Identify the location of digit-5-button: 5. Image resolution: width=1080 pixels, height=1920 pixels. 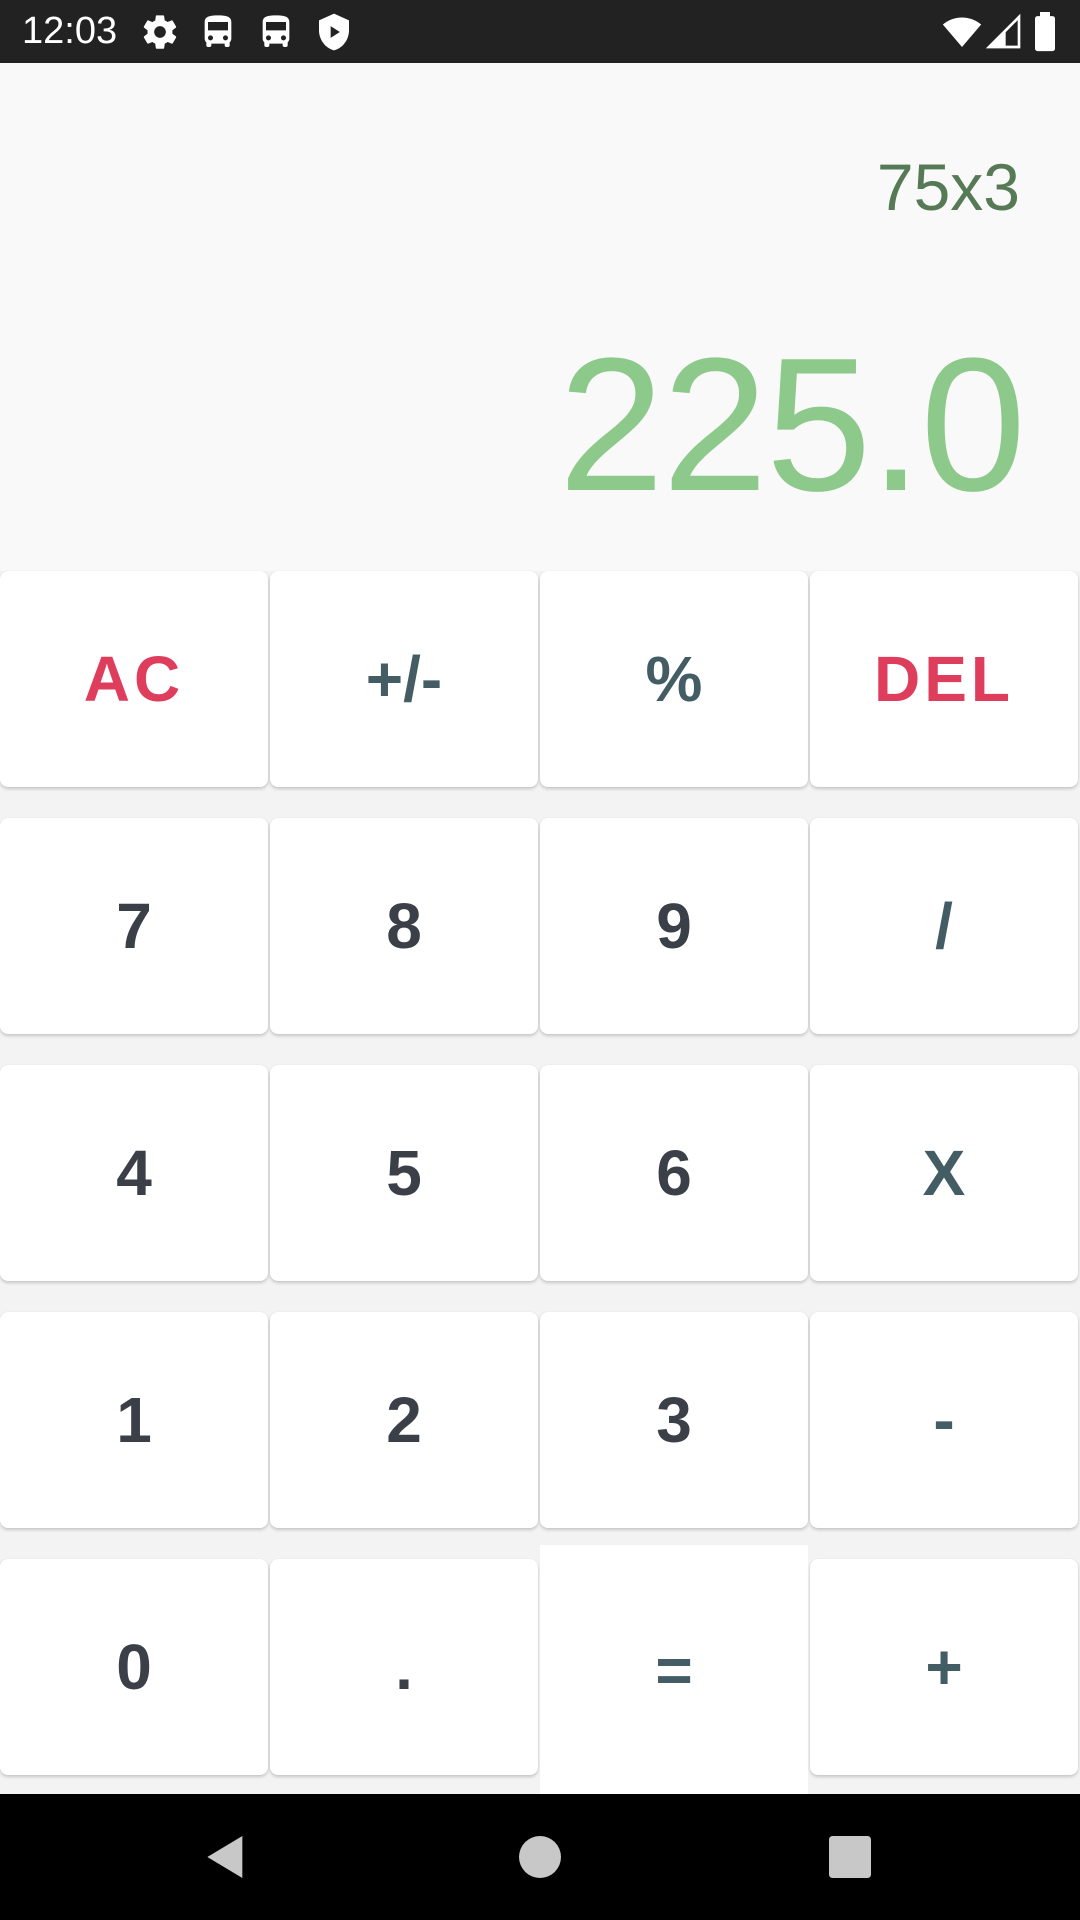
(404, 1173).